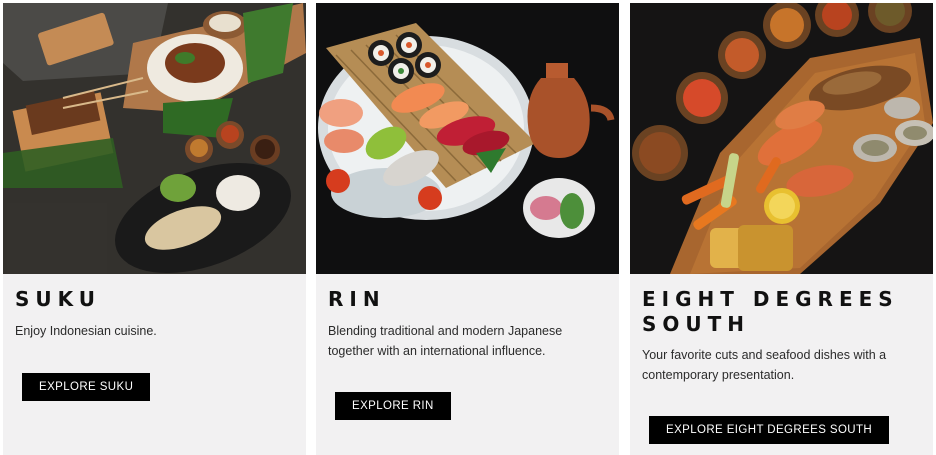  Describe the element at coordinates (58, 299) in the screenshot. I see `card-title: SUKU` at that location.